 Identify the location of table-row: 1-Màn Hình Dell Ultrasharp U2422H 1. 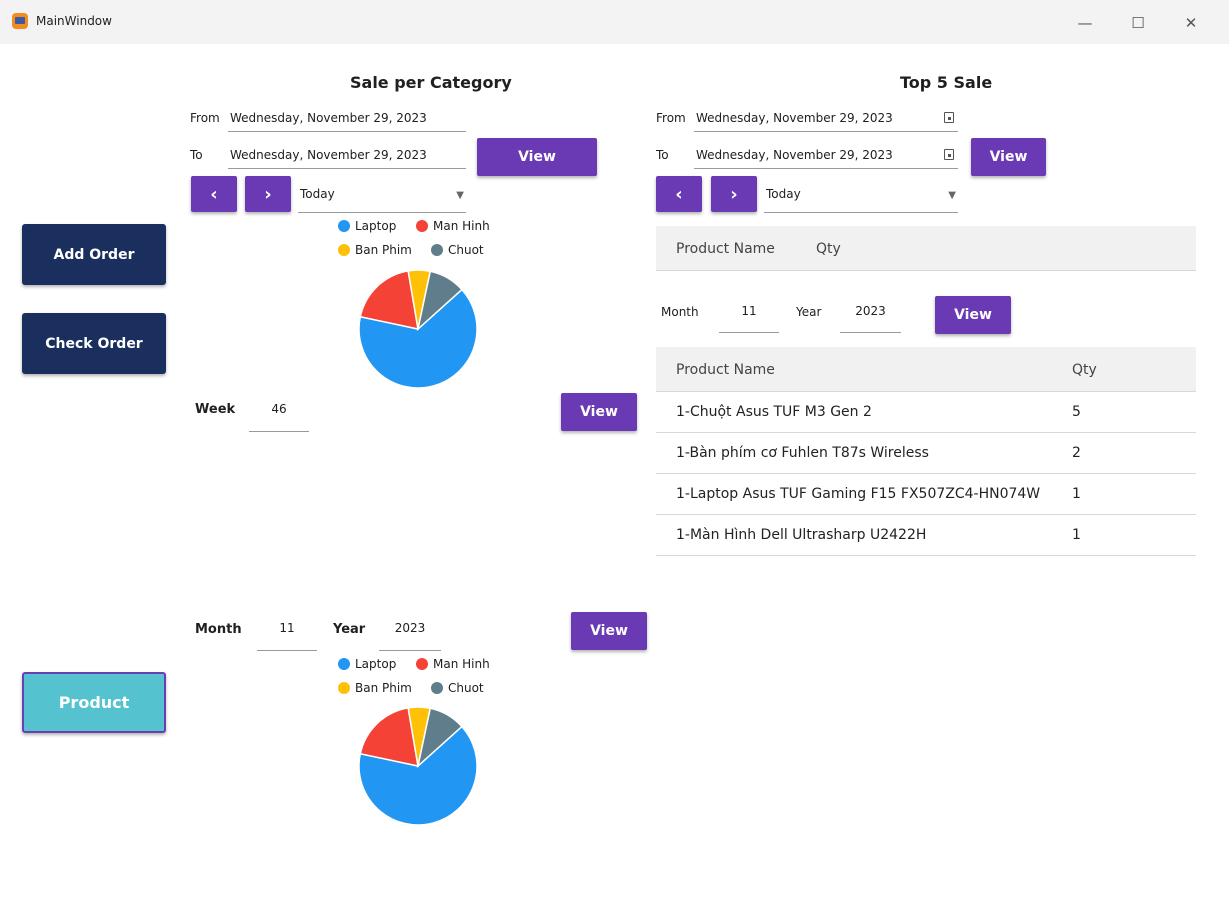
(926, 535).